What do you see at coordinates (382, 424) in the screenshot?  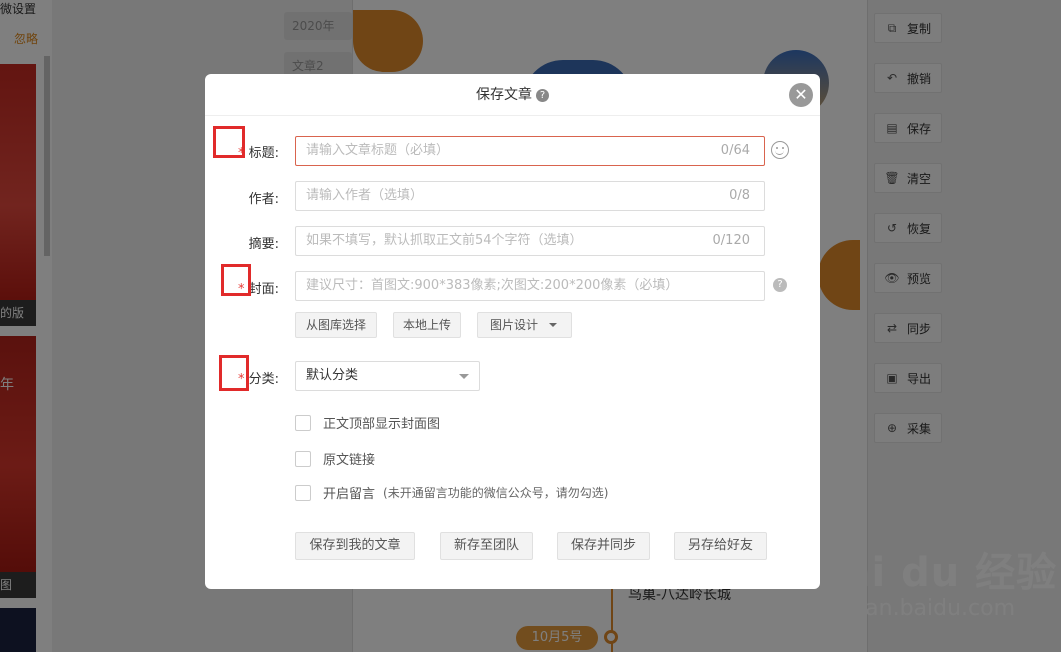 I see `show-cover-label: 正文顶部显示封面图` at bounding box center [382, 424].